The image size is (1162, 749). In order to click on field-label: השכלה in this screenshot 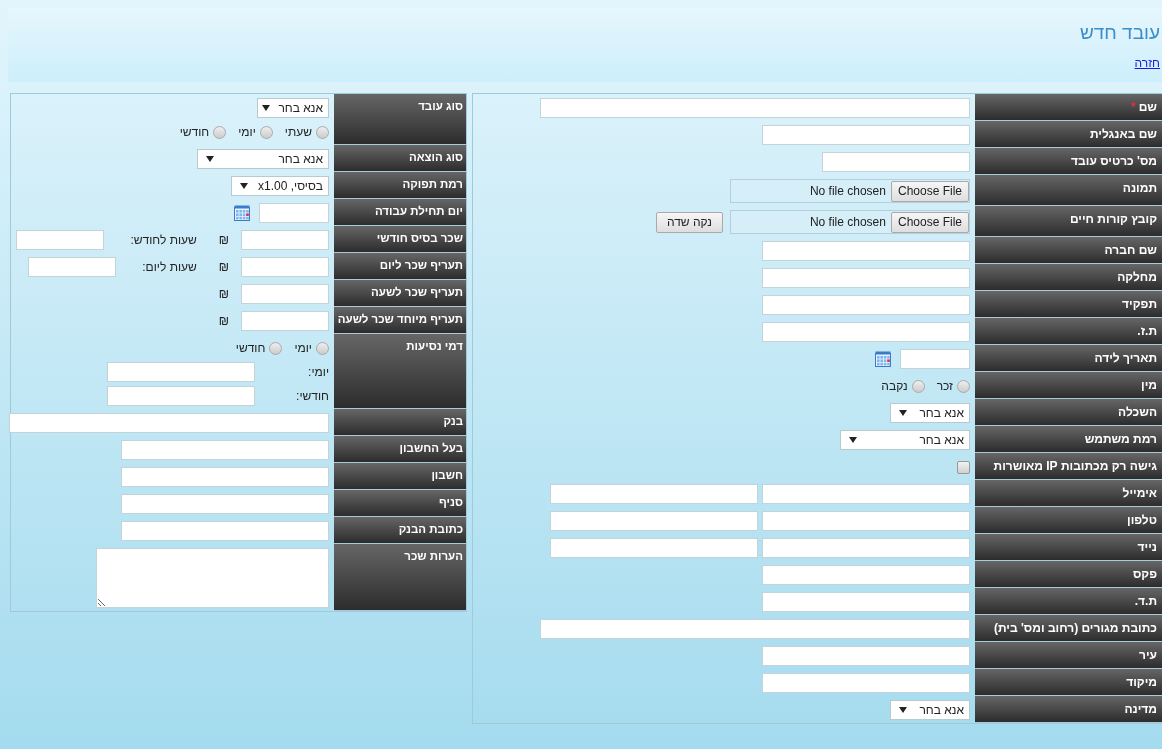, I will do `click(1137, 412)`.